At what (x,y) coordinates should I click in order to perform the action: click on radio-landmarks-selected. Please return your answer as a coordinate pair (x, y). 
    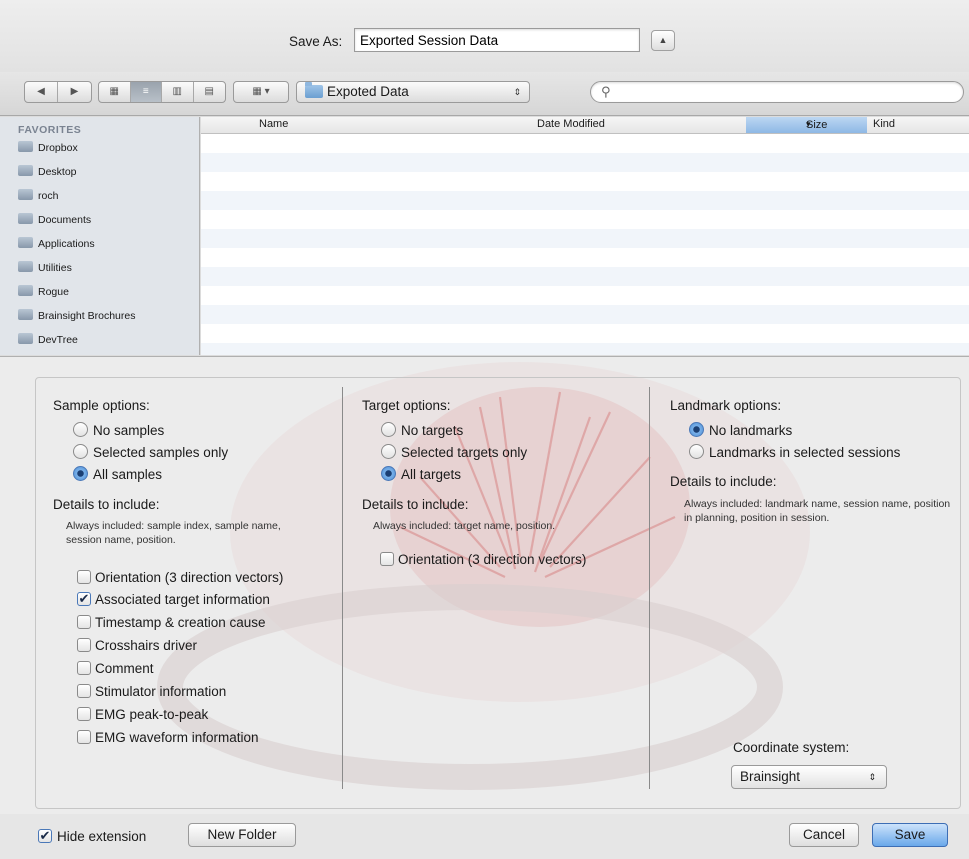
    Looking at the image, I should click on (696, 451).